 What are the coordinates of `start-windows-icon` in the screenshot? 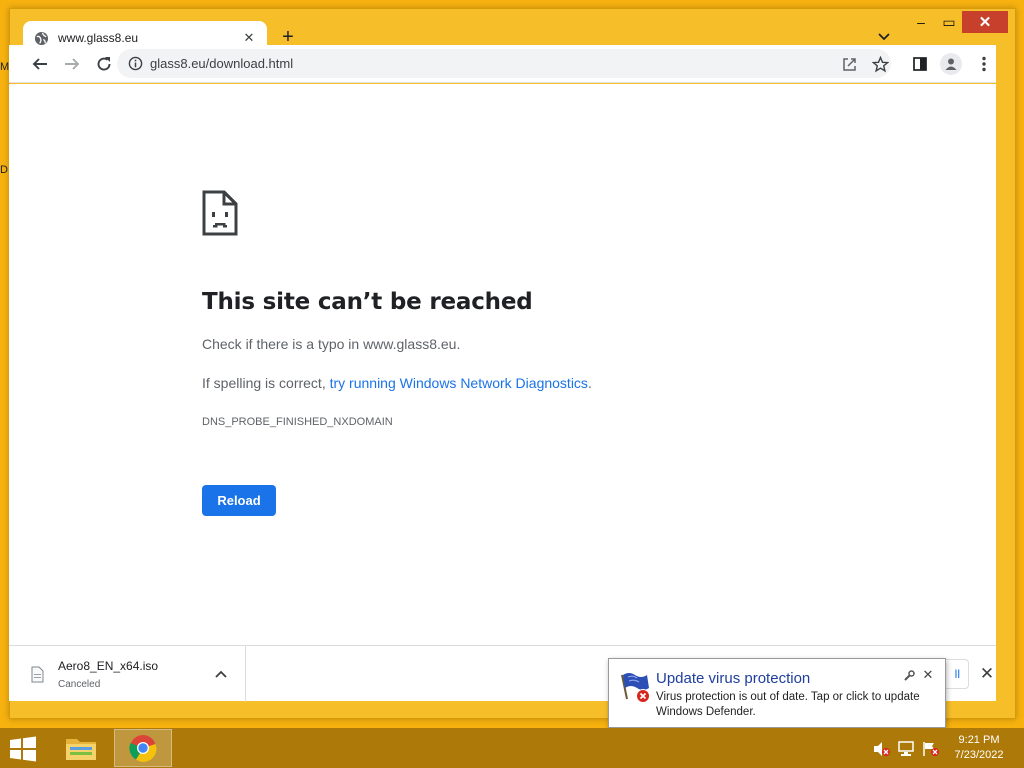 It's located at (24, 749).